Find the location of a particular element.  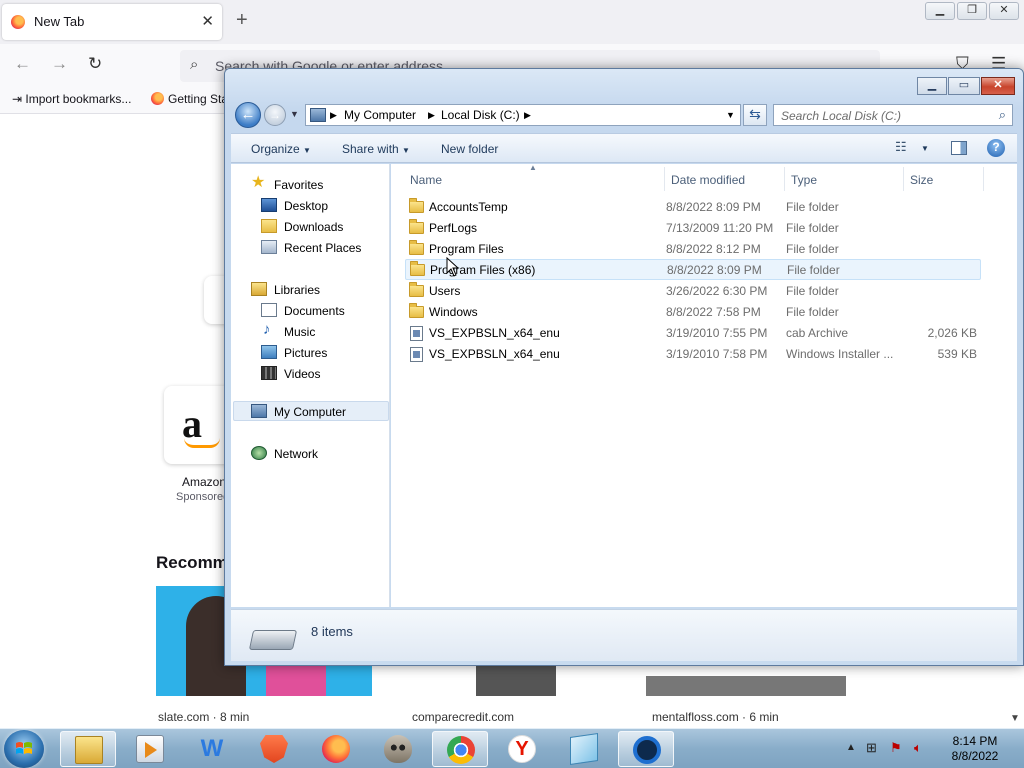

taskbar-circle-app-button is located at coordinates (646, 749).